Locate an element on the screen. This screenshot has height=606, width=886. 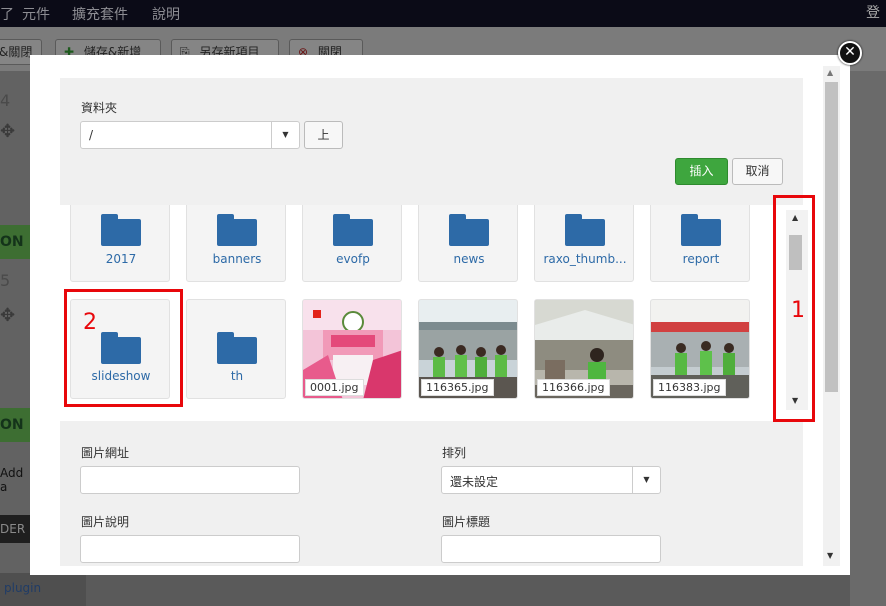
plugin-link-area: plugin is located at coordinates (43, 589).